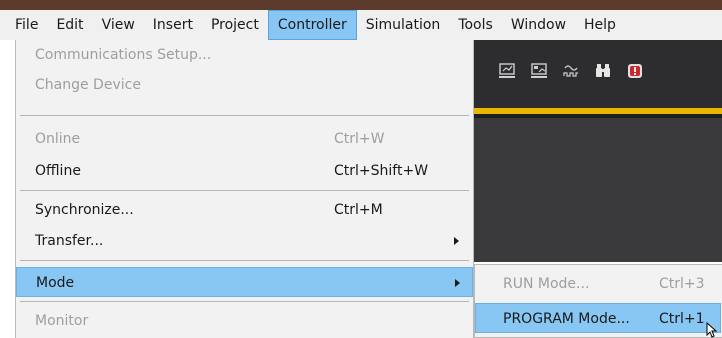 The width and height of the screenshot is (722, 338). I want to click on submenu-item-shortcut: Ctrl+3, so click(682, 284).